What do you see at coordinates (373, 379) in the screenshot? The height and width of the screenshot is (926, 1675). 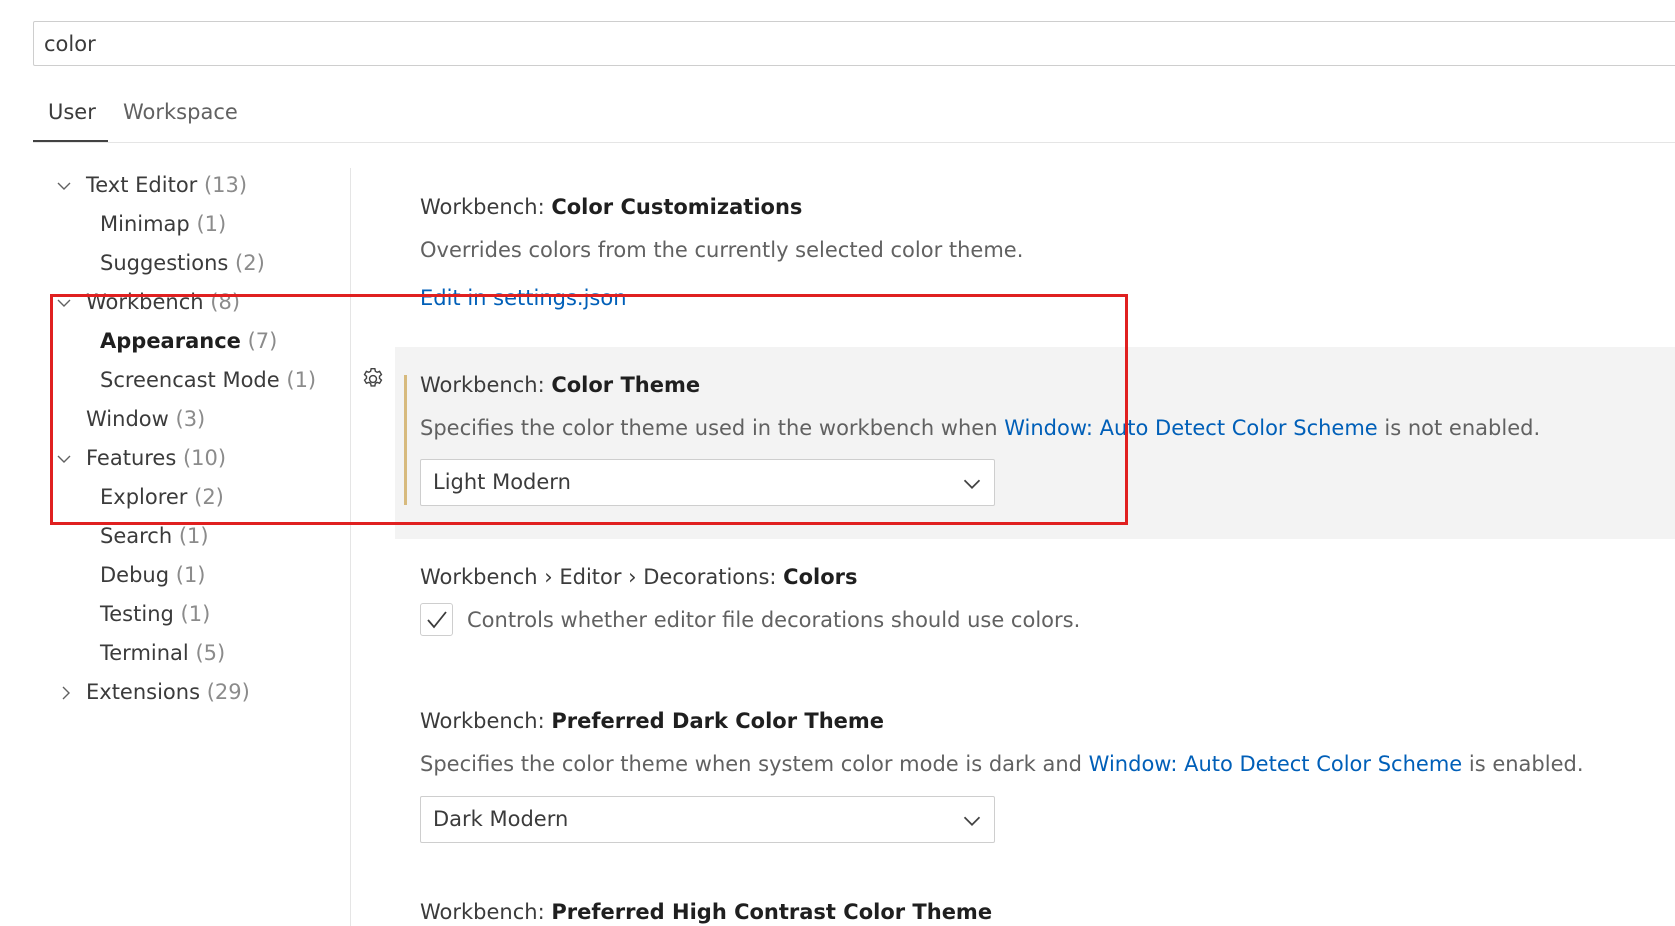 I see `gear-icon` at bounding box center [373, 379].